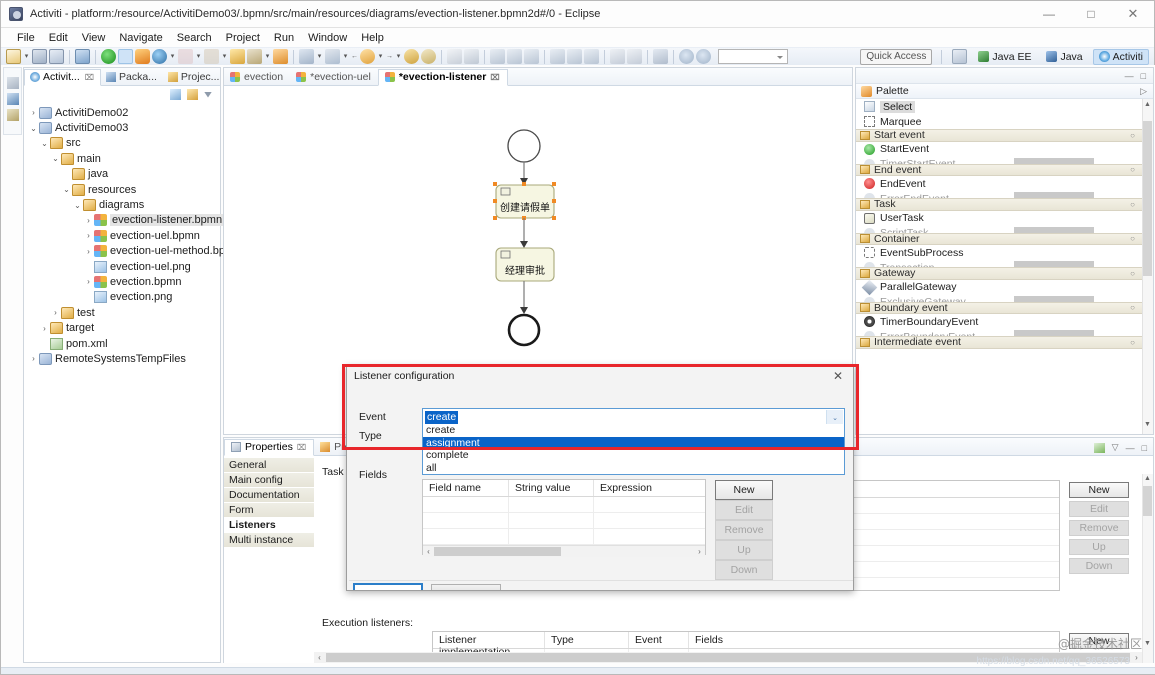  What do you see at coordinates (999, 106) in the screenshot?
I see `palette-tool-select: Select` at bounding box center [999, 106].